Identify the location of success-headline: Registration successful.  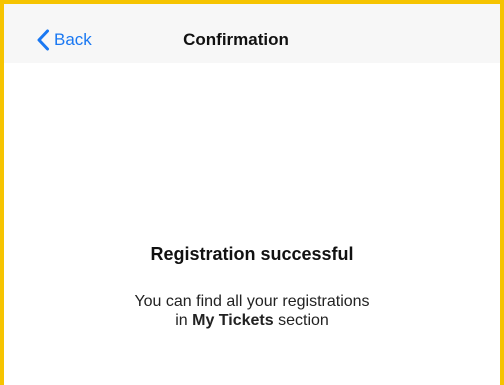
(252, 254).